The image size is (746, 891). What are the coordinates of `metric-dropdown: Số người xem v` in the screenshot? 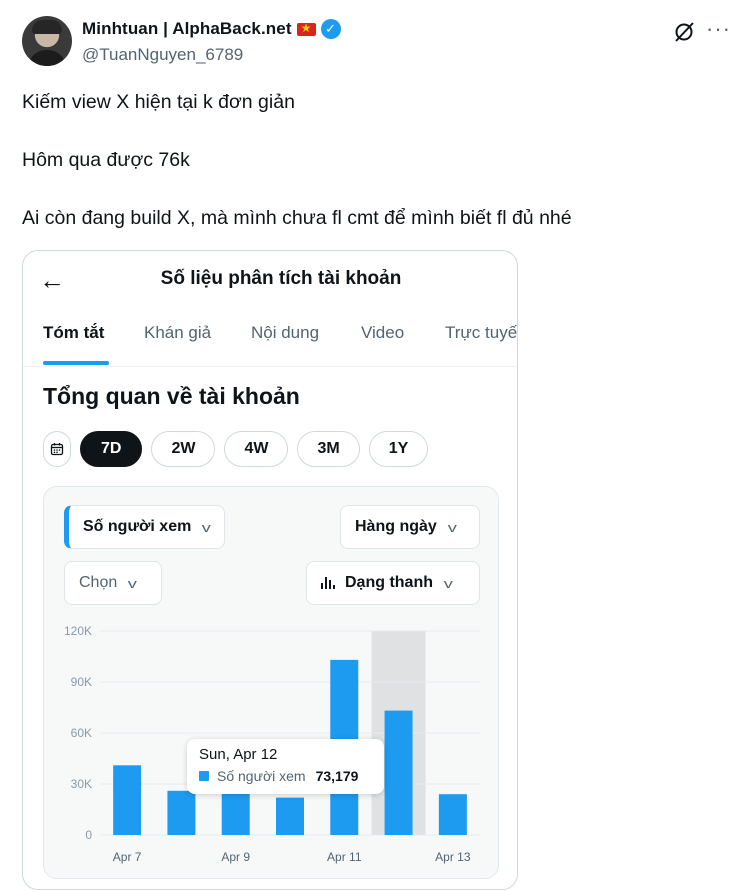 It's located at (144, 527).